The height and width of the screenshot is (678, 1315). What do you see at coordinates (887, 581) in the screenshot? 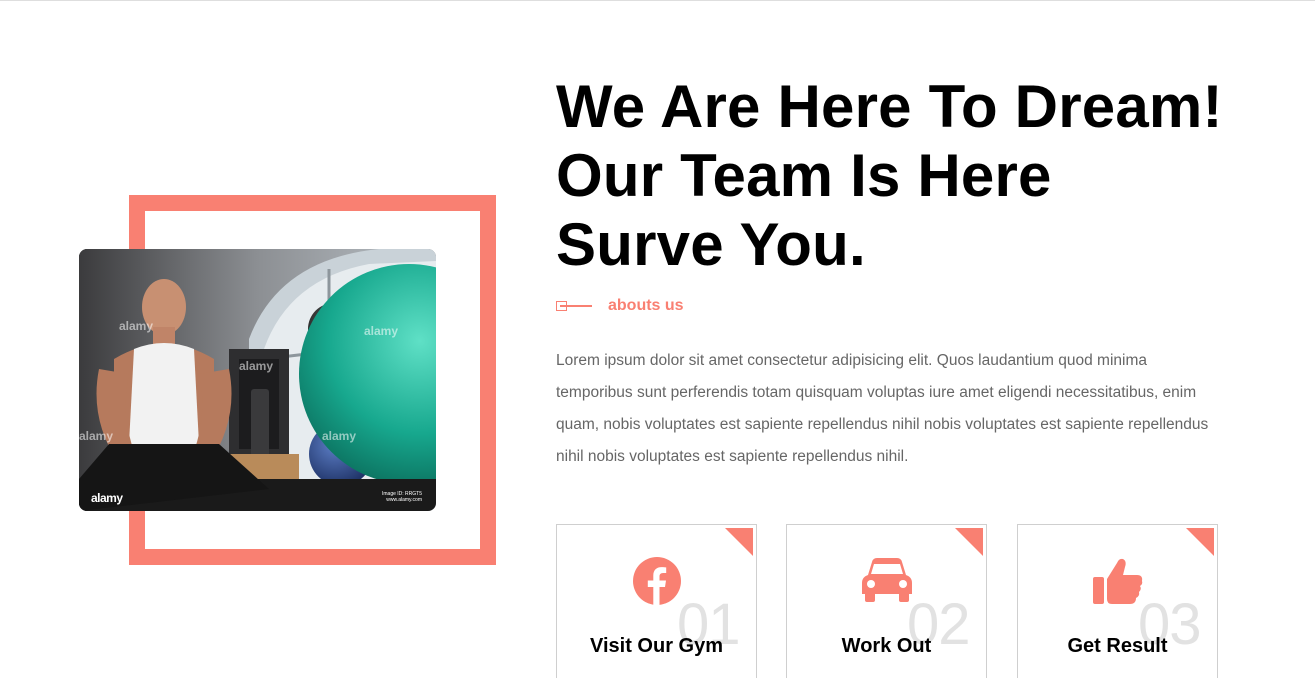
I see `car-icon` at bounding box center [887, 581].